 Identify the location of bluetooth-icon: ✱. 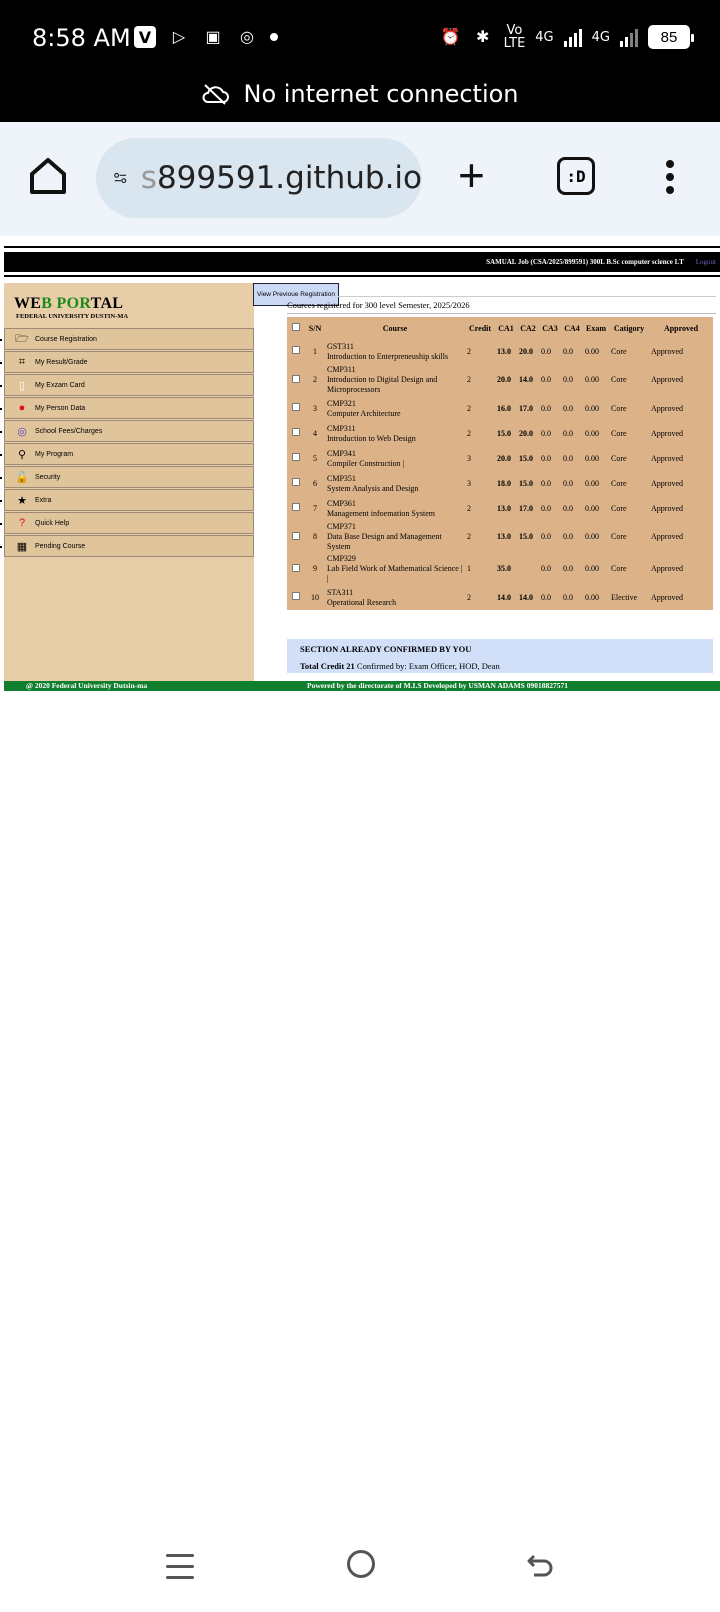
(482, 37).